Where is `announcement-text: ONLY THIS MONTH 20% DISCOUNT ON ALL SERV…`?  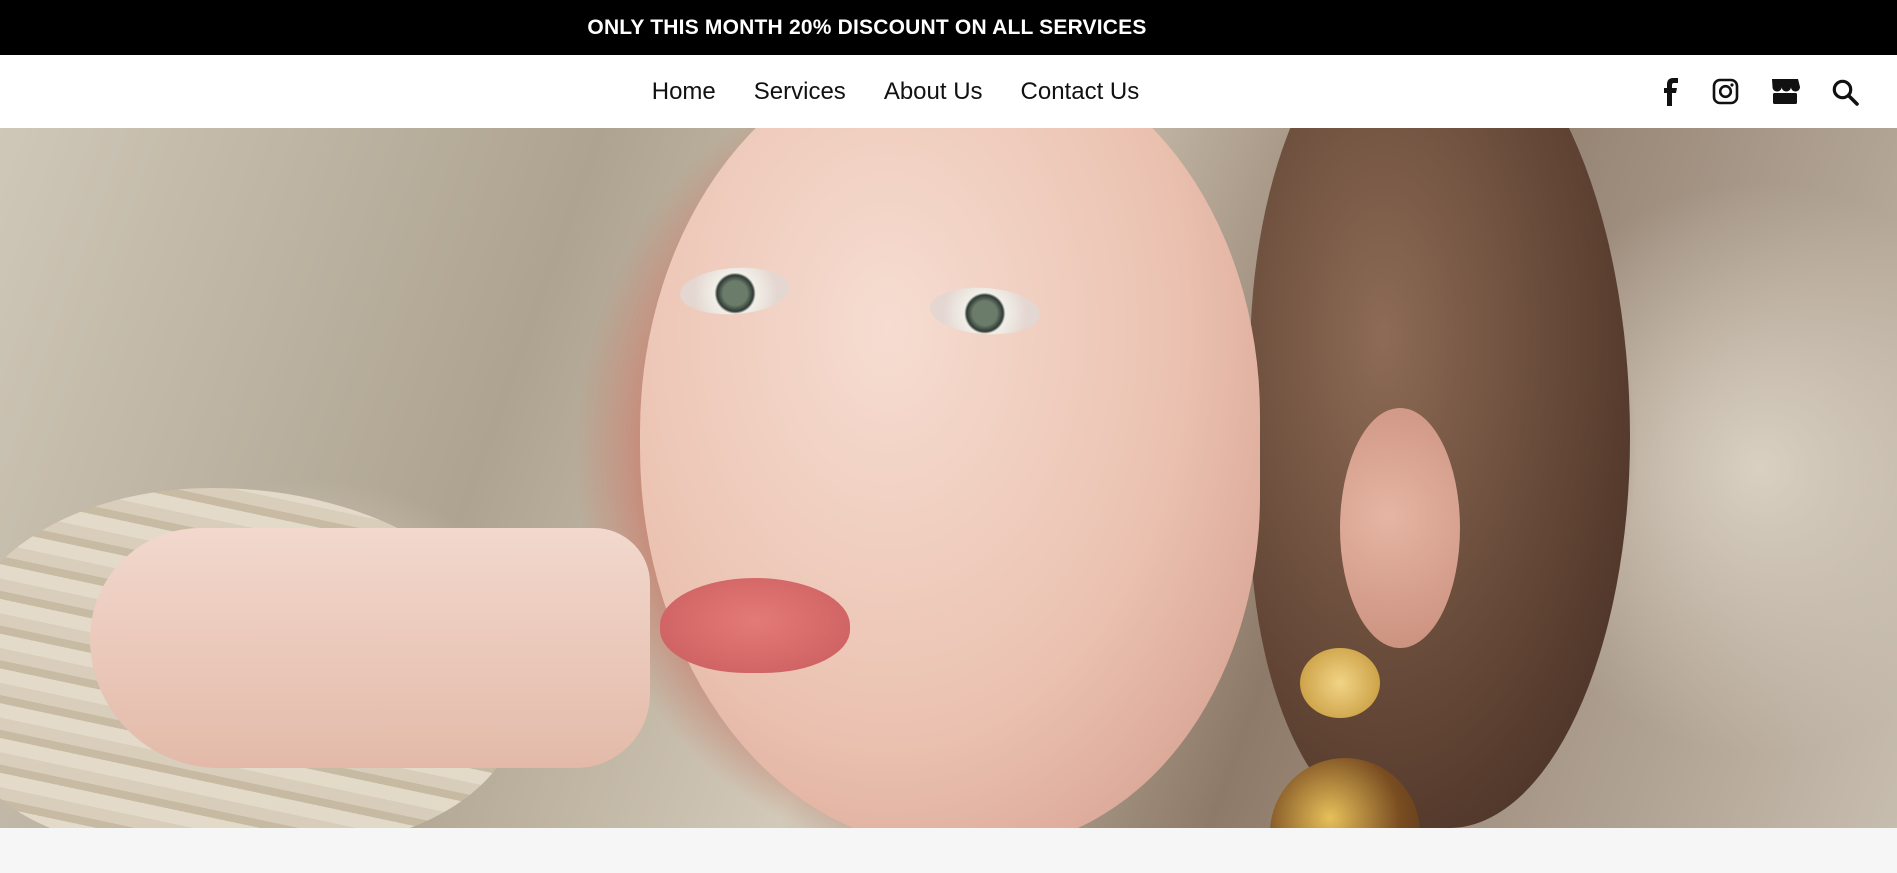 announcement-text: ONLY THIS MONTH 20% DISCOUNT ON ALL SERV… is located at coordinates (867, 27).